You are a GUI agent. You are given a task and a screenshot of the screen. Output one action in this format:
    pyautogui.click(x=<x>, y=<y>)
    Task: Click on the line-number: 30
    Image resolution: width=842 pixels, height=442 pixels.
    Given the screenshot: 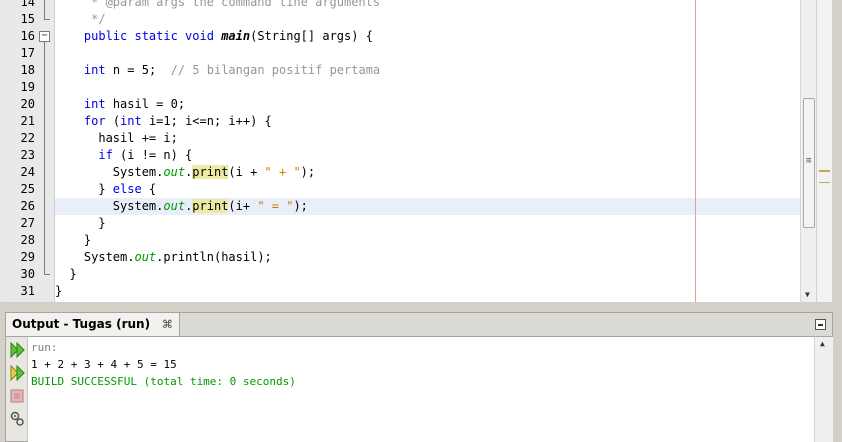 What is the action you would take?
    pyautogui.click(x=27, y=274)
    